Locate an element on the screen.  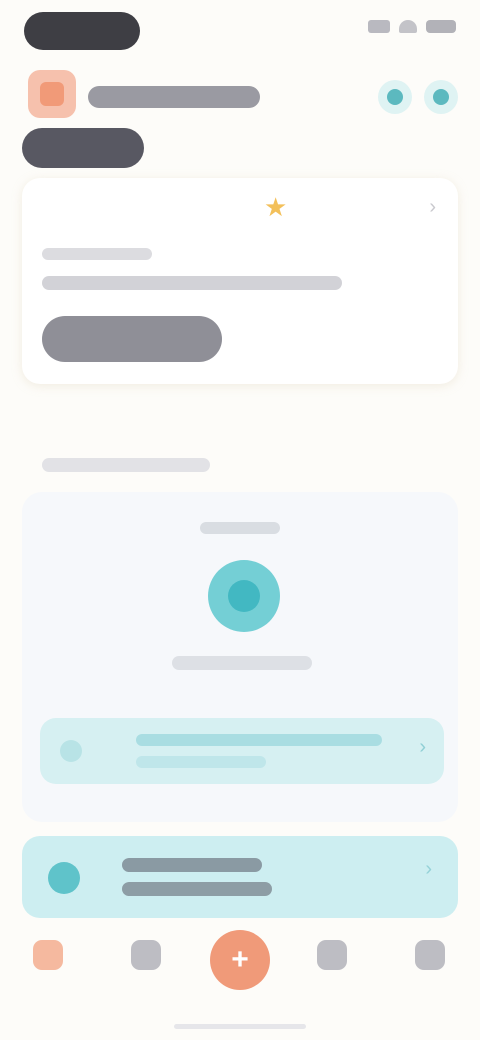
bottom-nav: + is located at coordinates (240, 980).